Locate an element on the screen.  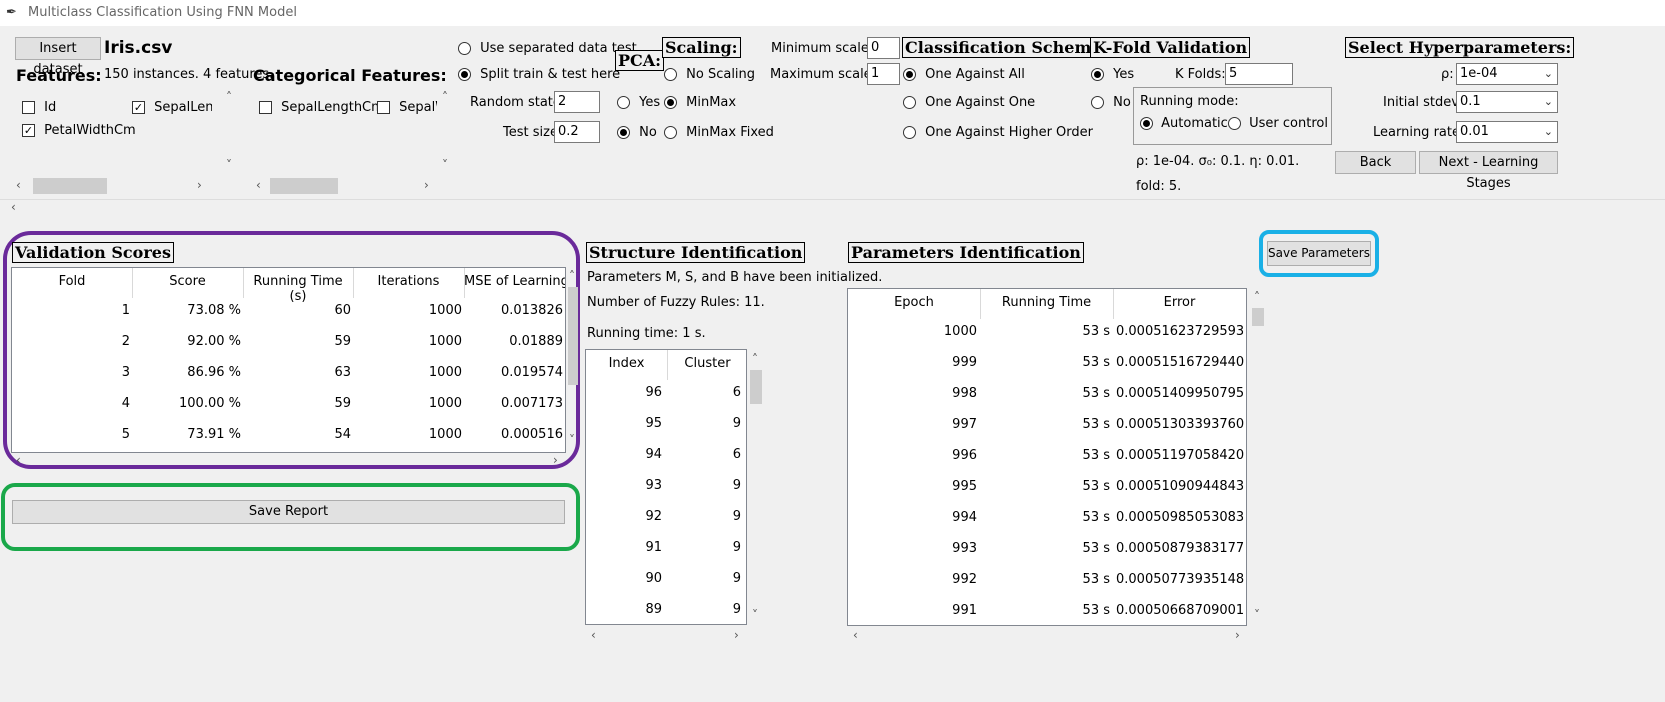
table-cell: 90 is located at coordinates (653, 578).